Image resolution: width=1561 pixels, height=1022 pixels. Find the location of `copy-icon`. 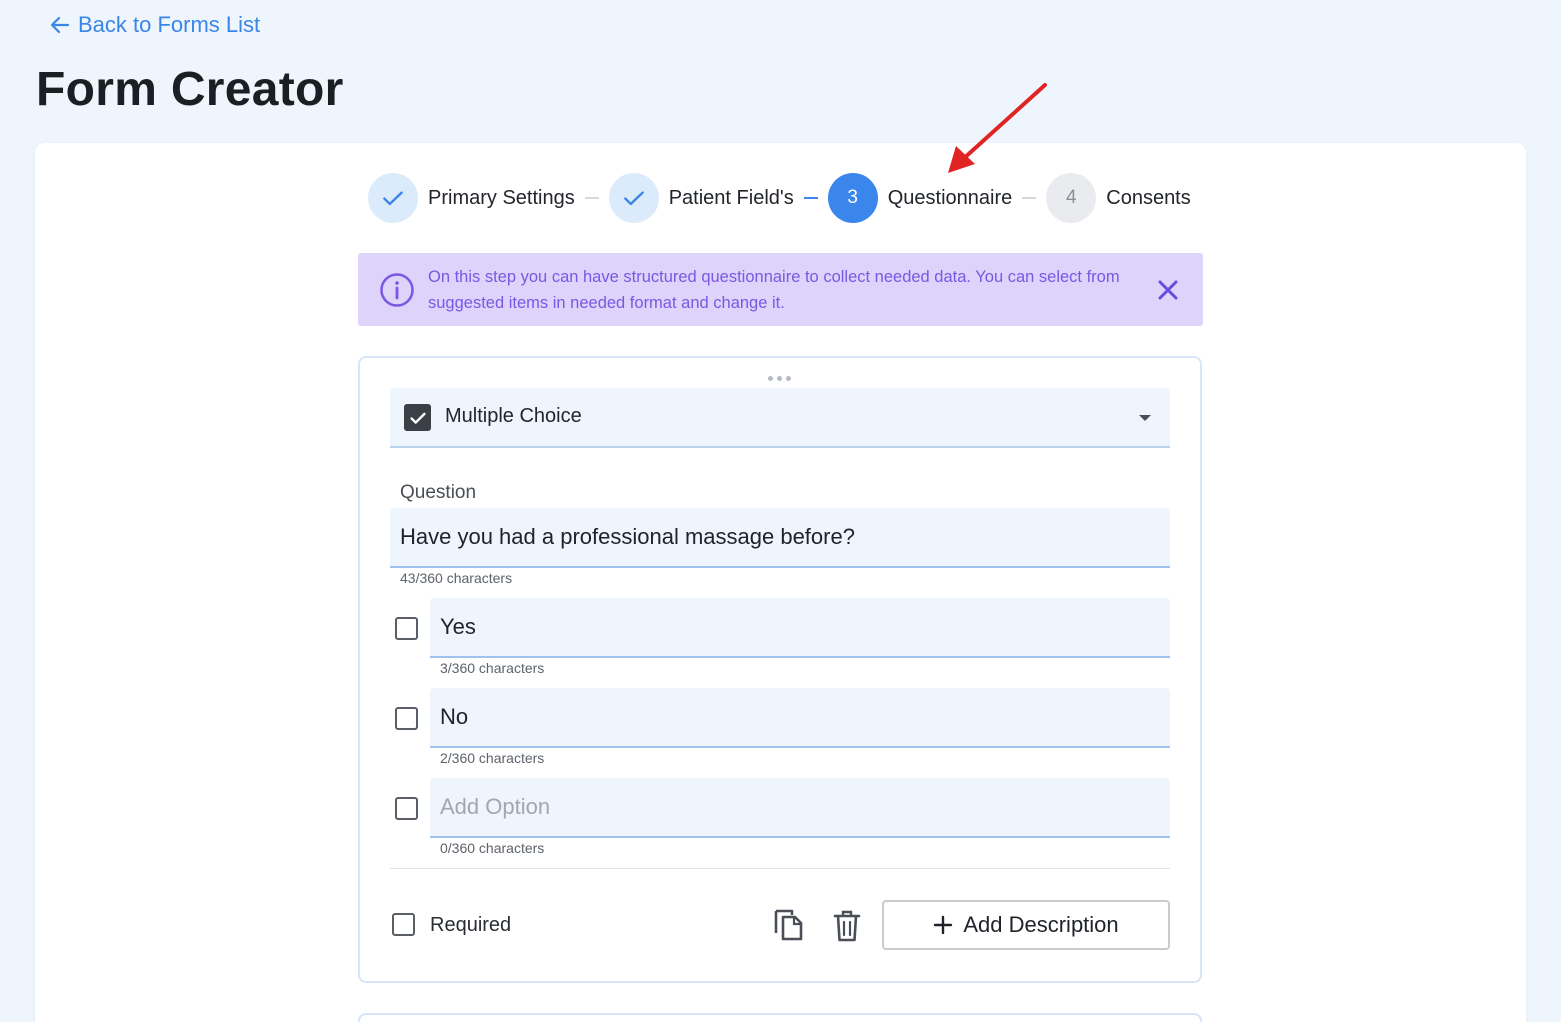

copy-icon is located at coordinates (789, 925).